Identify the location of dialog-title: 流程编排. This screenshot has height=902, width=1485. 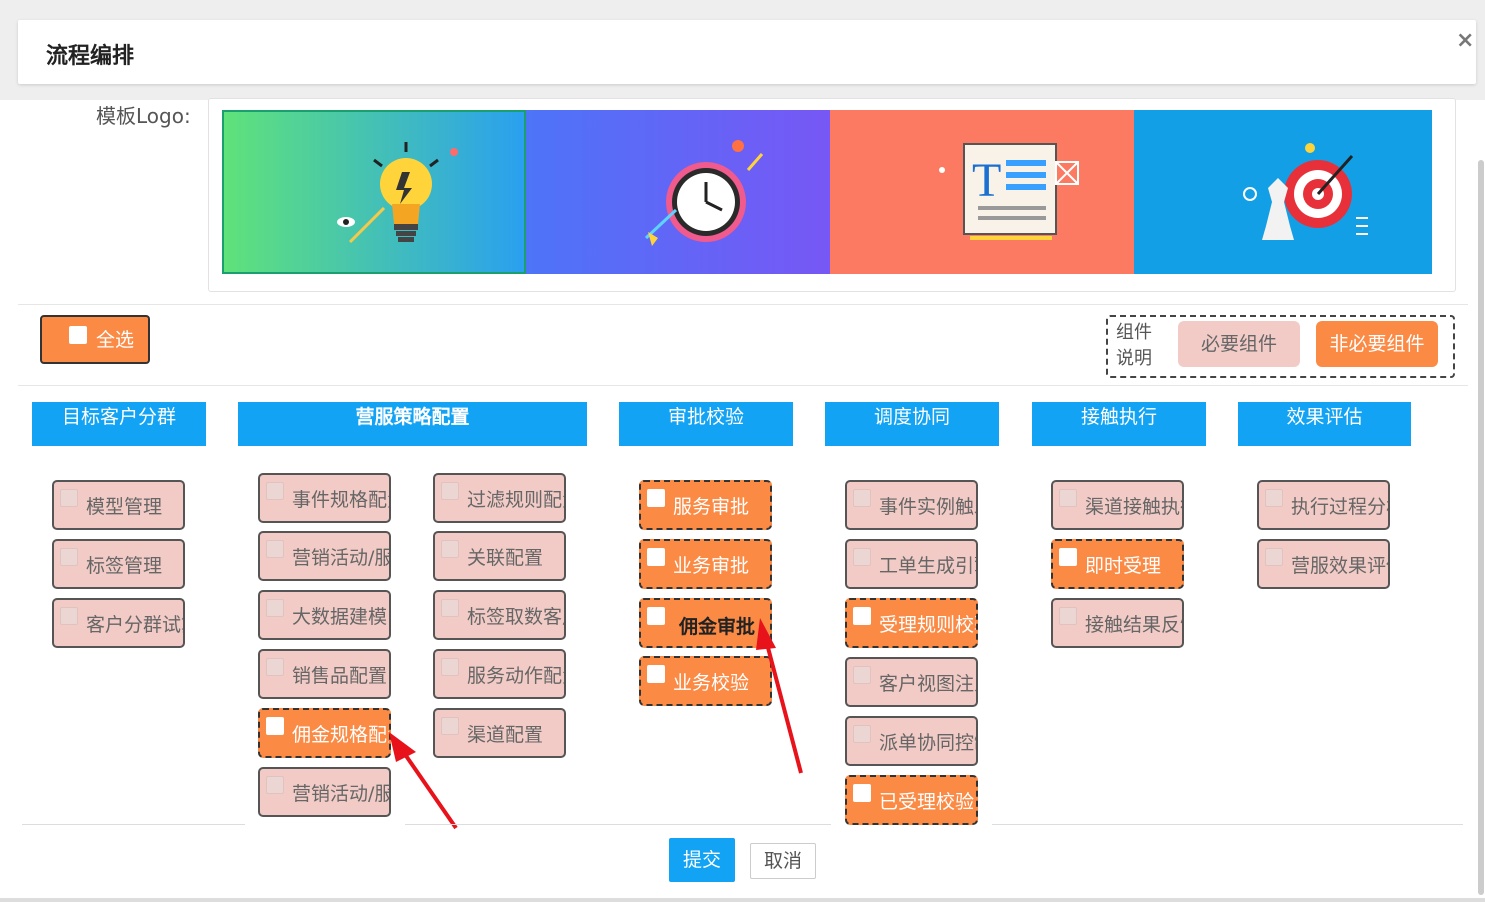
(90, 56).